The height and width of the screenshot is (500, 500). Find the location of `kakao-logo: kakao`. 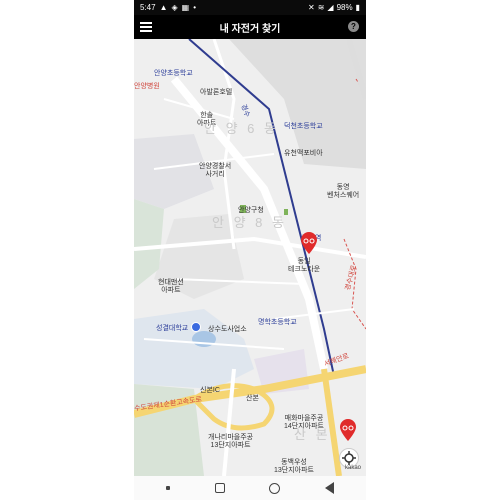

kakao-logo: kakao is located at coordinates (353, 468).